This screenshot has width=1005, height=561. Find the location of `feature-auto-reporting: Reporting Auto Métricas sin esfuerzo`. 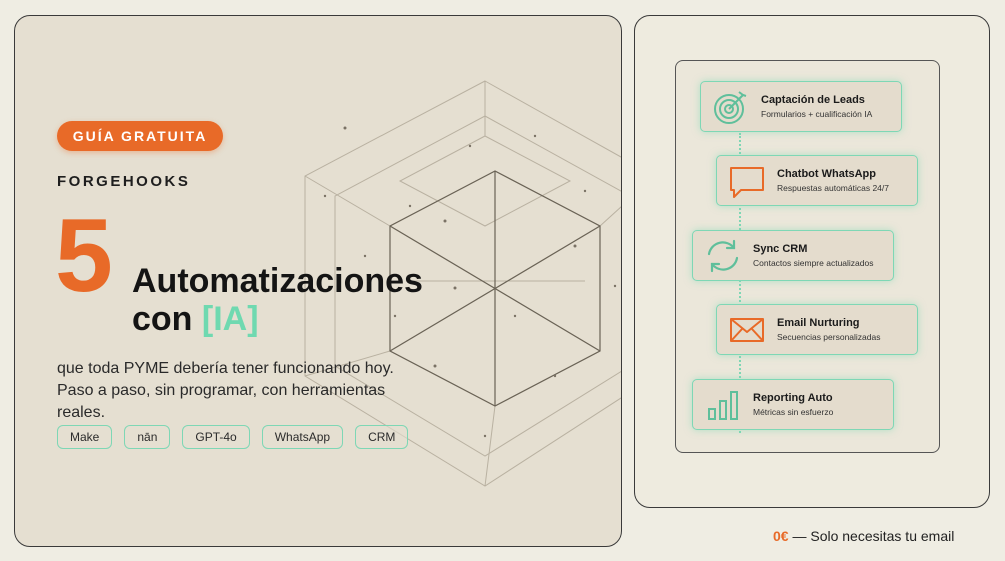

feature-auto-reporting: Reporting Auto Métricas sin esfuerzo is located at coordinates (793, 404).